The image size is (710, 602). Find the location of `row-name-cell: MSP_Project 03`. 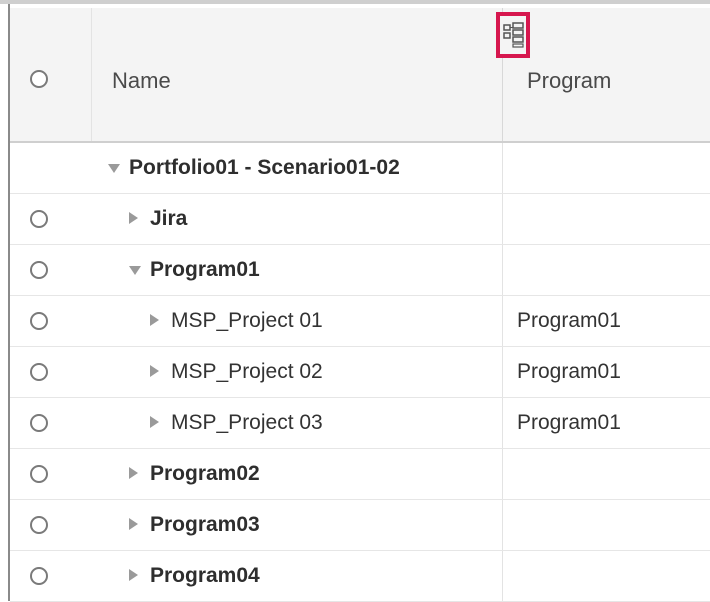

row-name-cell: MSP_Project 03 is located at coordinates (297, 423).